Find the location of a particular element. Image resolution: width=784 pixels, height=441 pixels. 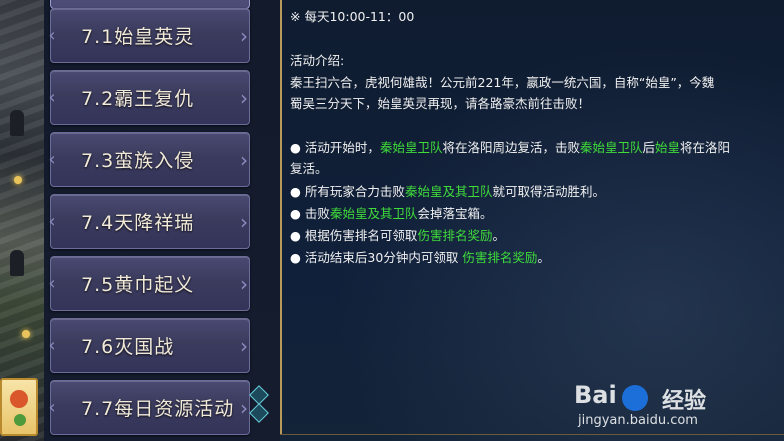

intro-title: 活动介绍: is located at coordinates (317, 60).